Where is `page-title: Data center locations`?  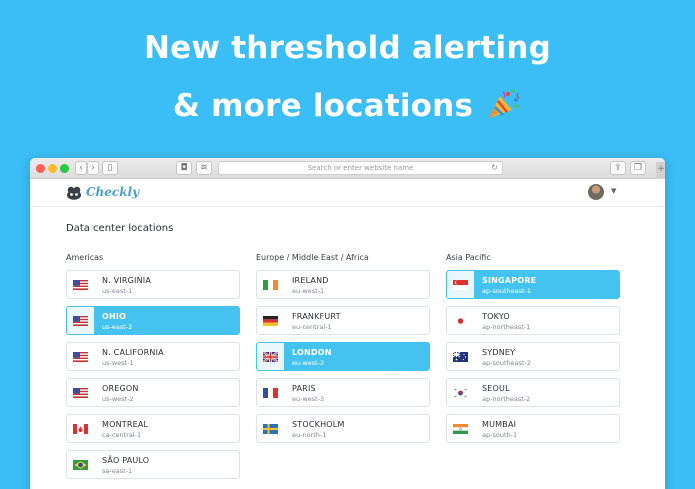
page-title: Data center locations is located at coordinates (120, 228).